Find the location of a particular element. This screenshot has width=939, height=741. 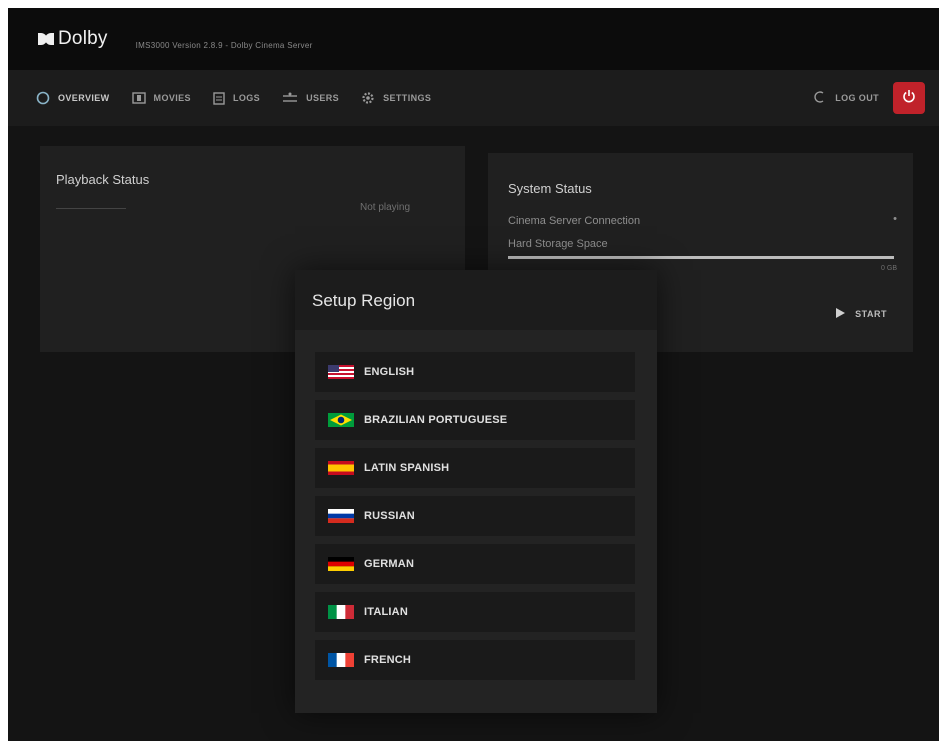

nav-logs: LOGS is located at coordinates (237, 98).